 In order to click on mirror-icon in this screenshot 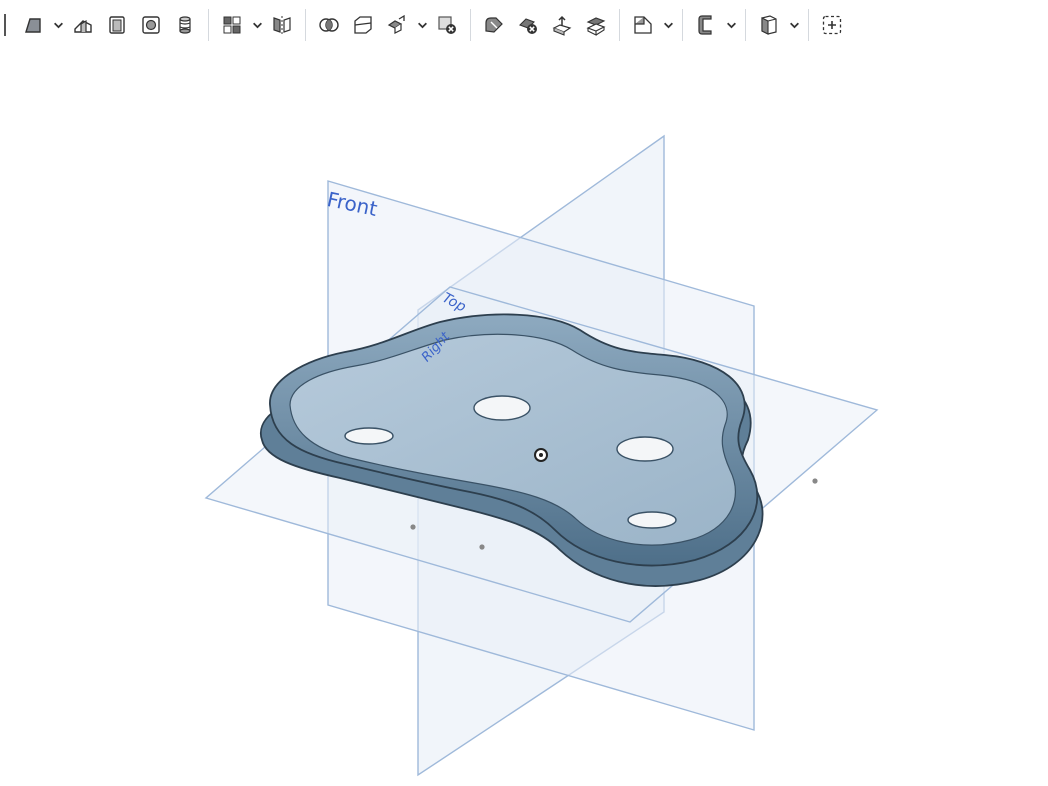, I will do `click(282, 25)`.